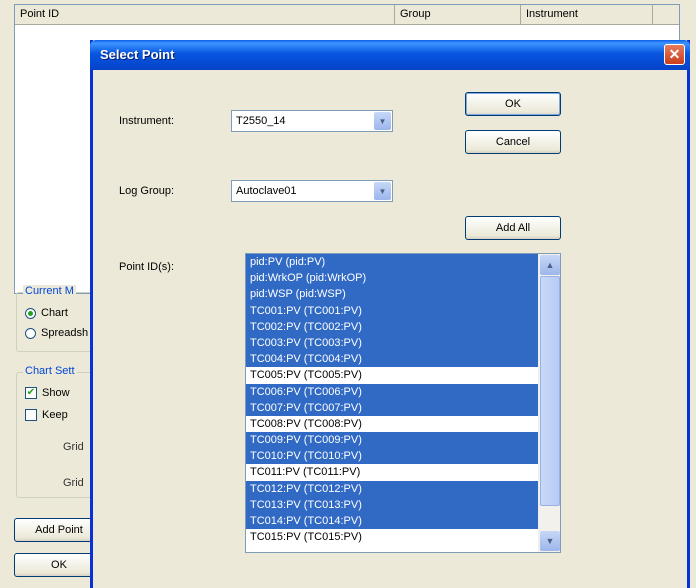 The image size is (696, 588). I want to click on list-header: Point ID Group Instrument, so click(347, 15).